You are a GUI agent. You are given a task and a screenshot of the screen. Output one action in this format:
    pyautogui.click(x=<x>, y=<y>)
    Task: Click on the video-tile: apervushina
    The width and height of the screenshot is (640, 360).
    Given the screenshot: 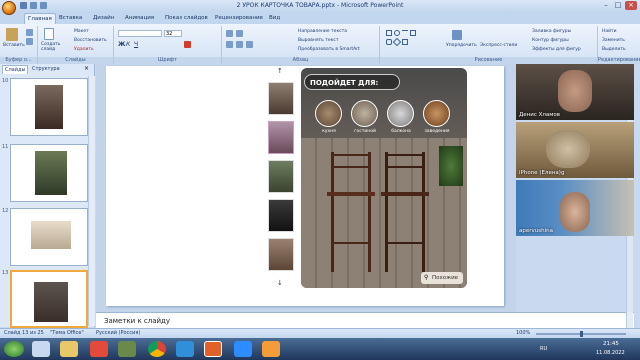 What is the action you would take?
    pyautogui.click(x=575, y=208)
    